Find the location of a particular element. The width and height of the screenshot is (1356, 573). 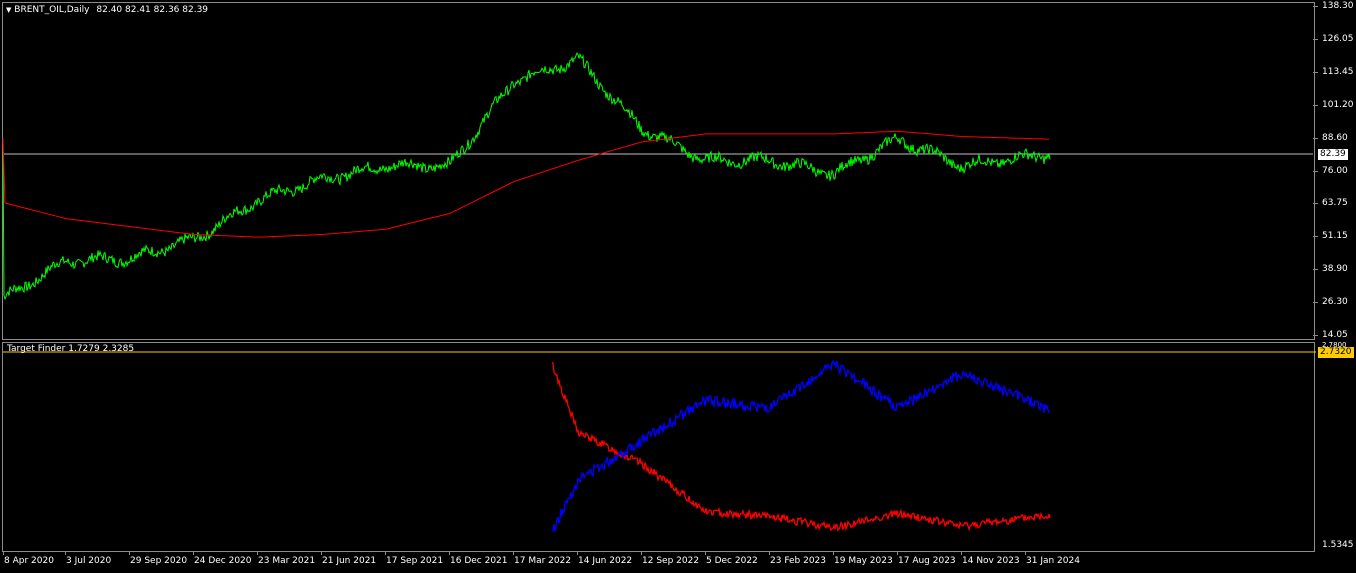

time-axis-label: 17 Sep 2021 is located at coordinates (415, 561).